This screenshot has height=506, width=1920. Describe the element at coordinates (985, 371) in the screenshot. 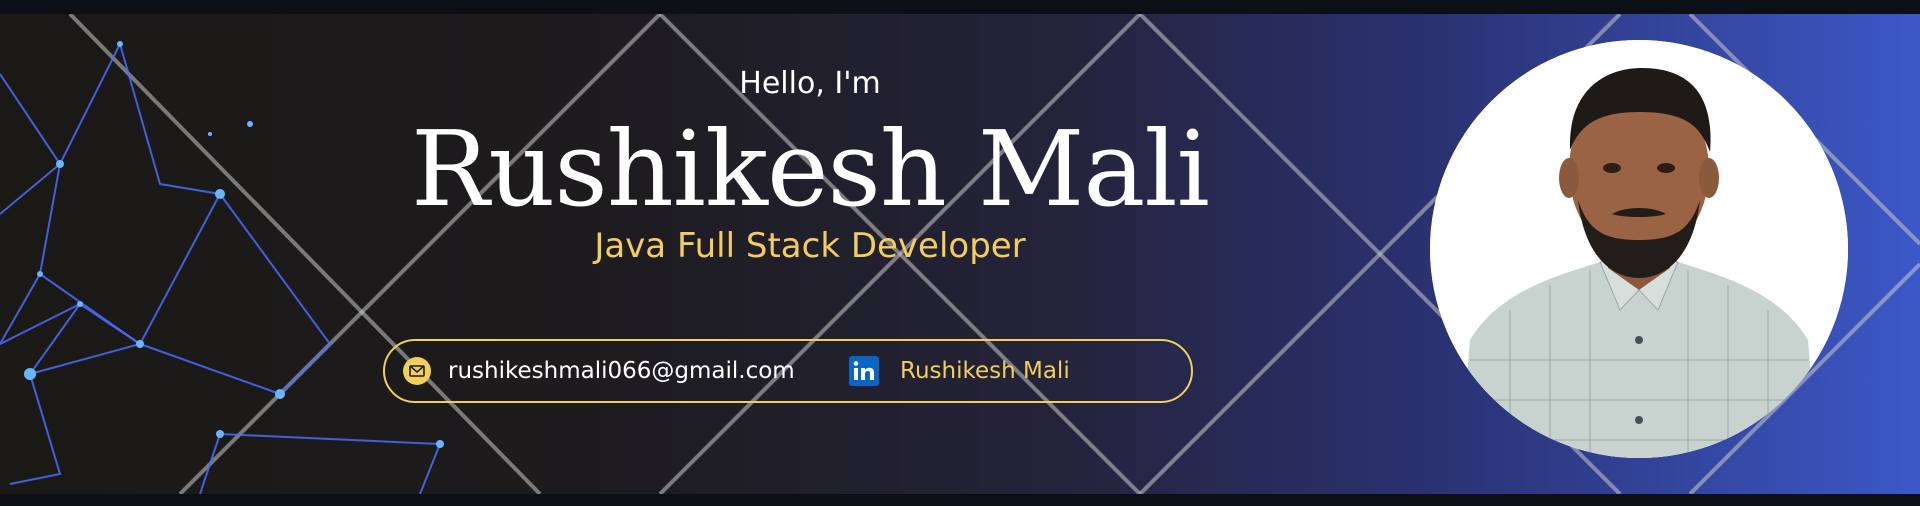

I see `linkedin-link: Rushikesh Mali` at that location.